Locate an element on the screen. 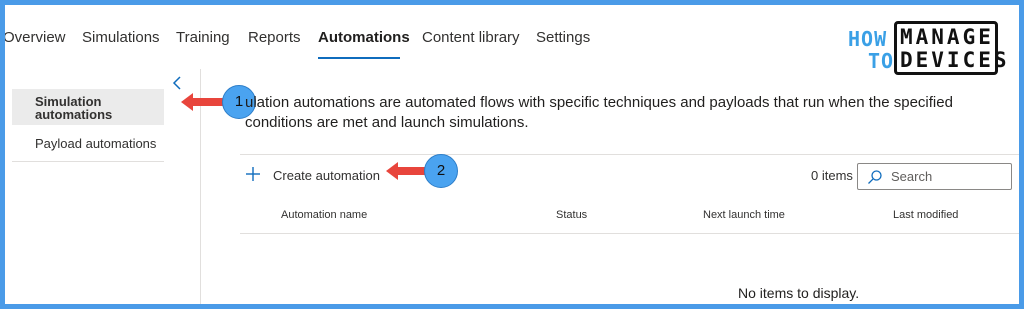  column-header-status: Status is located at coordinates (571, 215).